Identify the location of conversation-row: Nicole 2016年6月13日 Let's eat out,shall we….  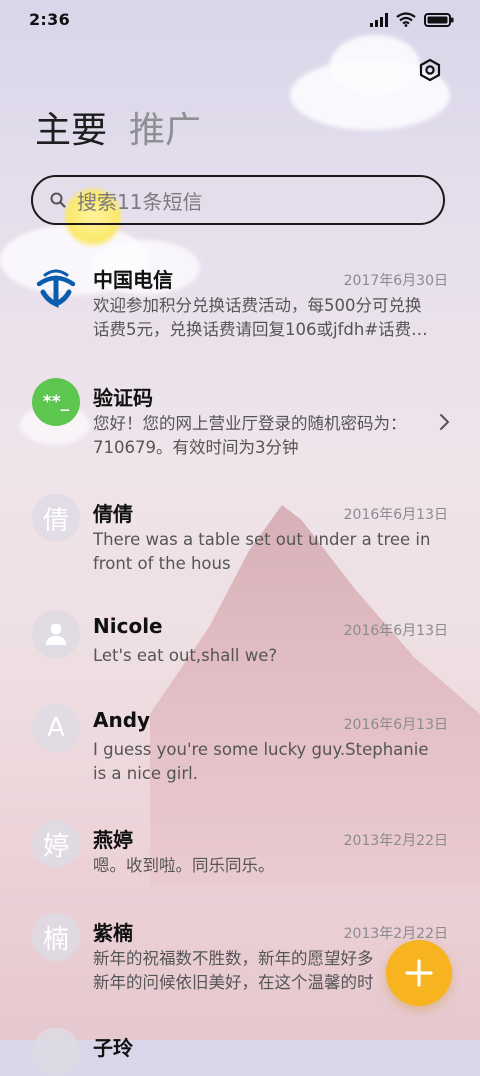
(240, 650).